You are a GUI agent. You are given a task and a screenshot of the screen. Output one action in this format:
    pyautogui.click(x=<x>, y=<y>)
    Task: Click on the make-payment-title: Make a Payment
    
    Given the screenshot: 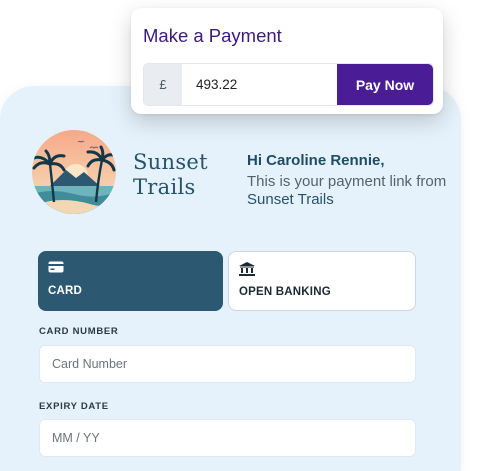 What is the action you would take?
    pyautogui.click(x=212, y=35)
    